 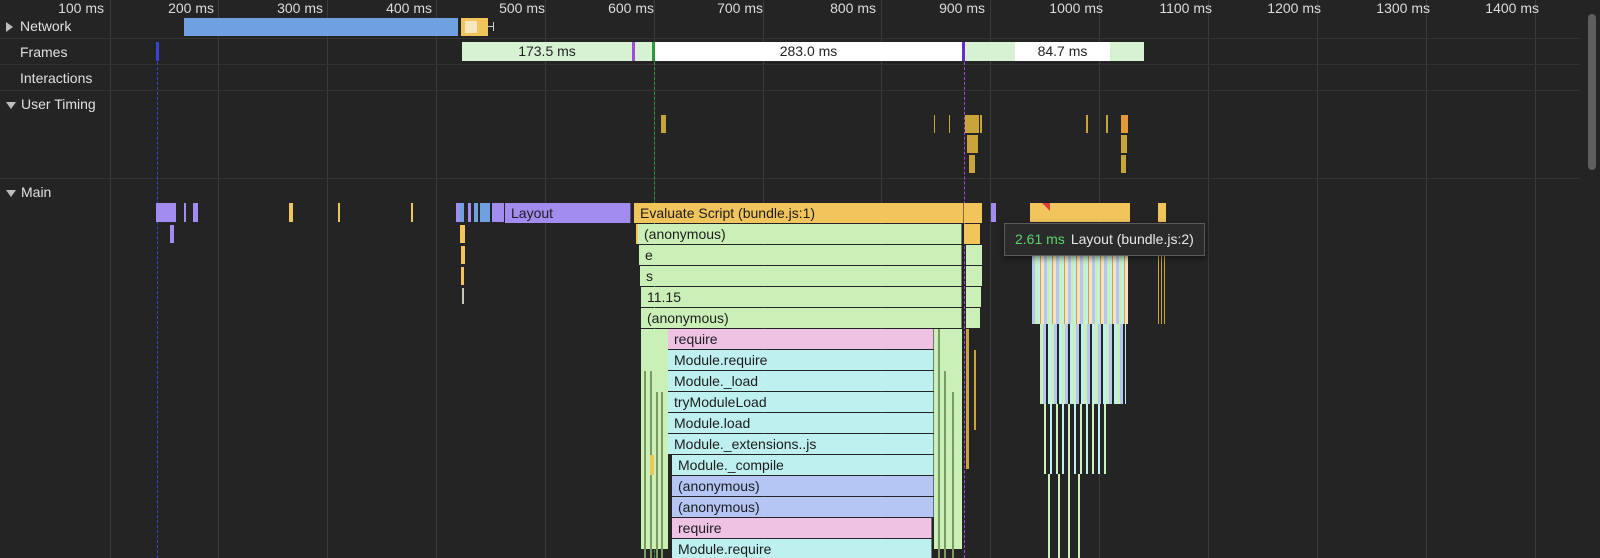 I want to click on flame-call: tryModuleLoad, so click(x=801, y=402).